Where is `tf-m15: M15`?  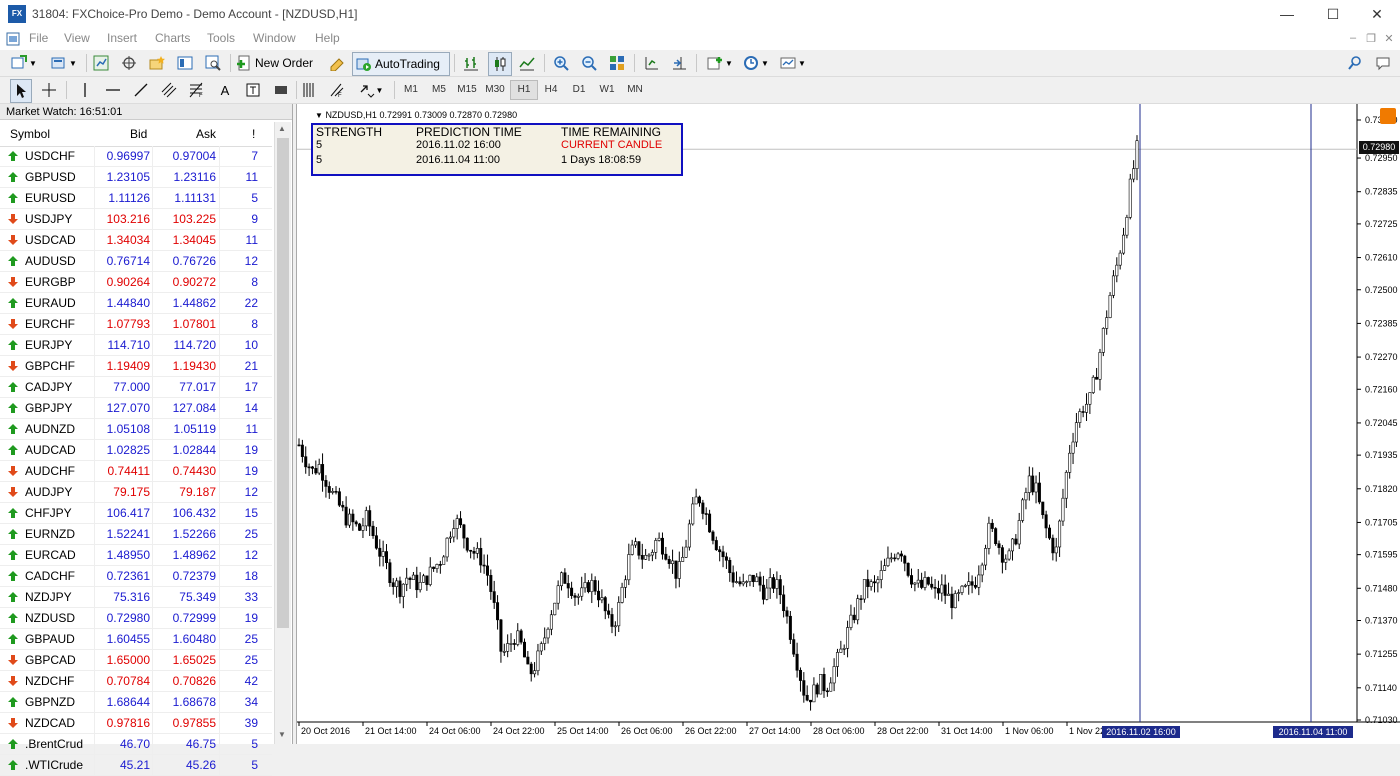
tf-m15: M15 is located at coordinates (467, 90).